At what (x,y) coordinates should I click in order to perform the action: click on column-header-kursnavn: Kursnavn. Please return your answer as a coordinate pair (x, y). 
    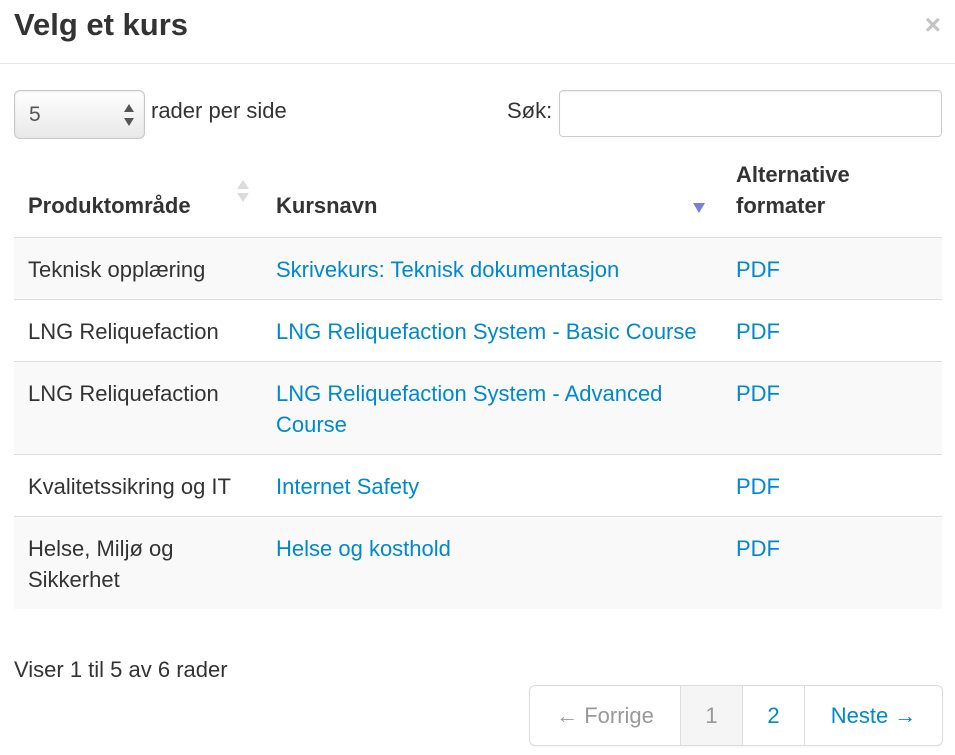
    Looking at the image, I should click on (492, 196).